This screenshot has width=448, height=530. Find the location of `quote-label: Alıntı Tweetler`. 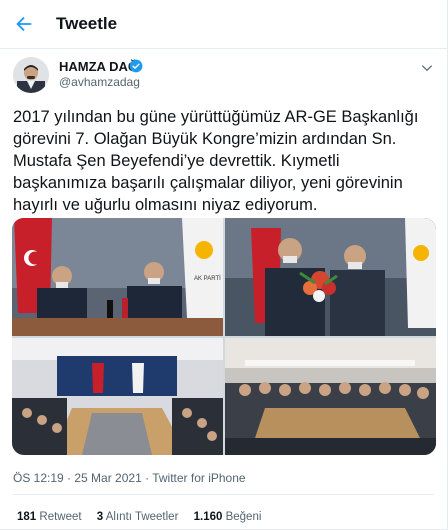

quote-label: Alıntı Tweetler is located at coordinates (142, 517).